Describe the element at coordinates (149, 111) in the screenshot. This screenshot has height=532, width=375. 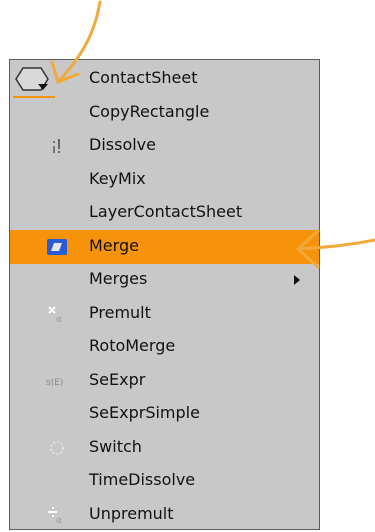
I see `menu-item-label: CopyRectangle` at that location.